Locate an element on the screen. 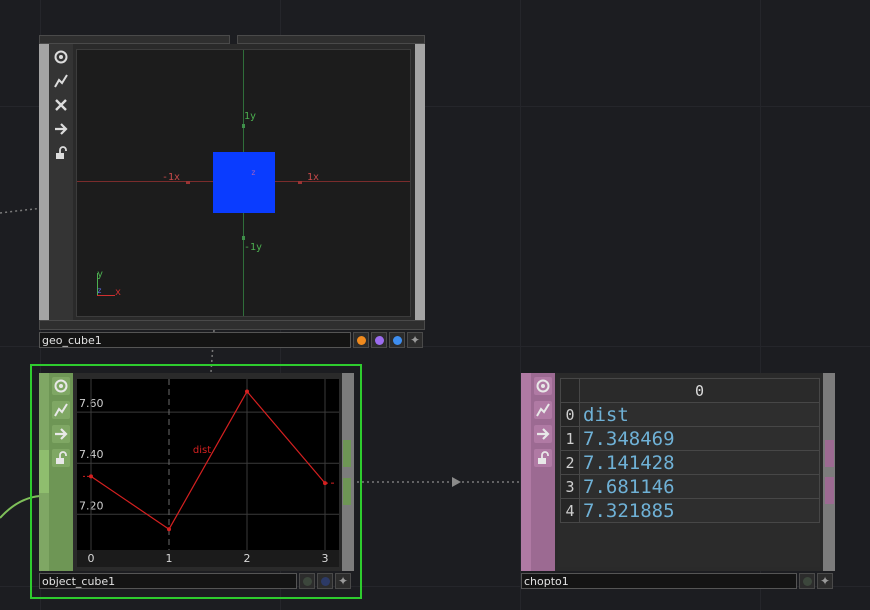 Image resolution: width=870 pixels, height=610 pixels. cook-x-icon is located at coordinates (61, 105).